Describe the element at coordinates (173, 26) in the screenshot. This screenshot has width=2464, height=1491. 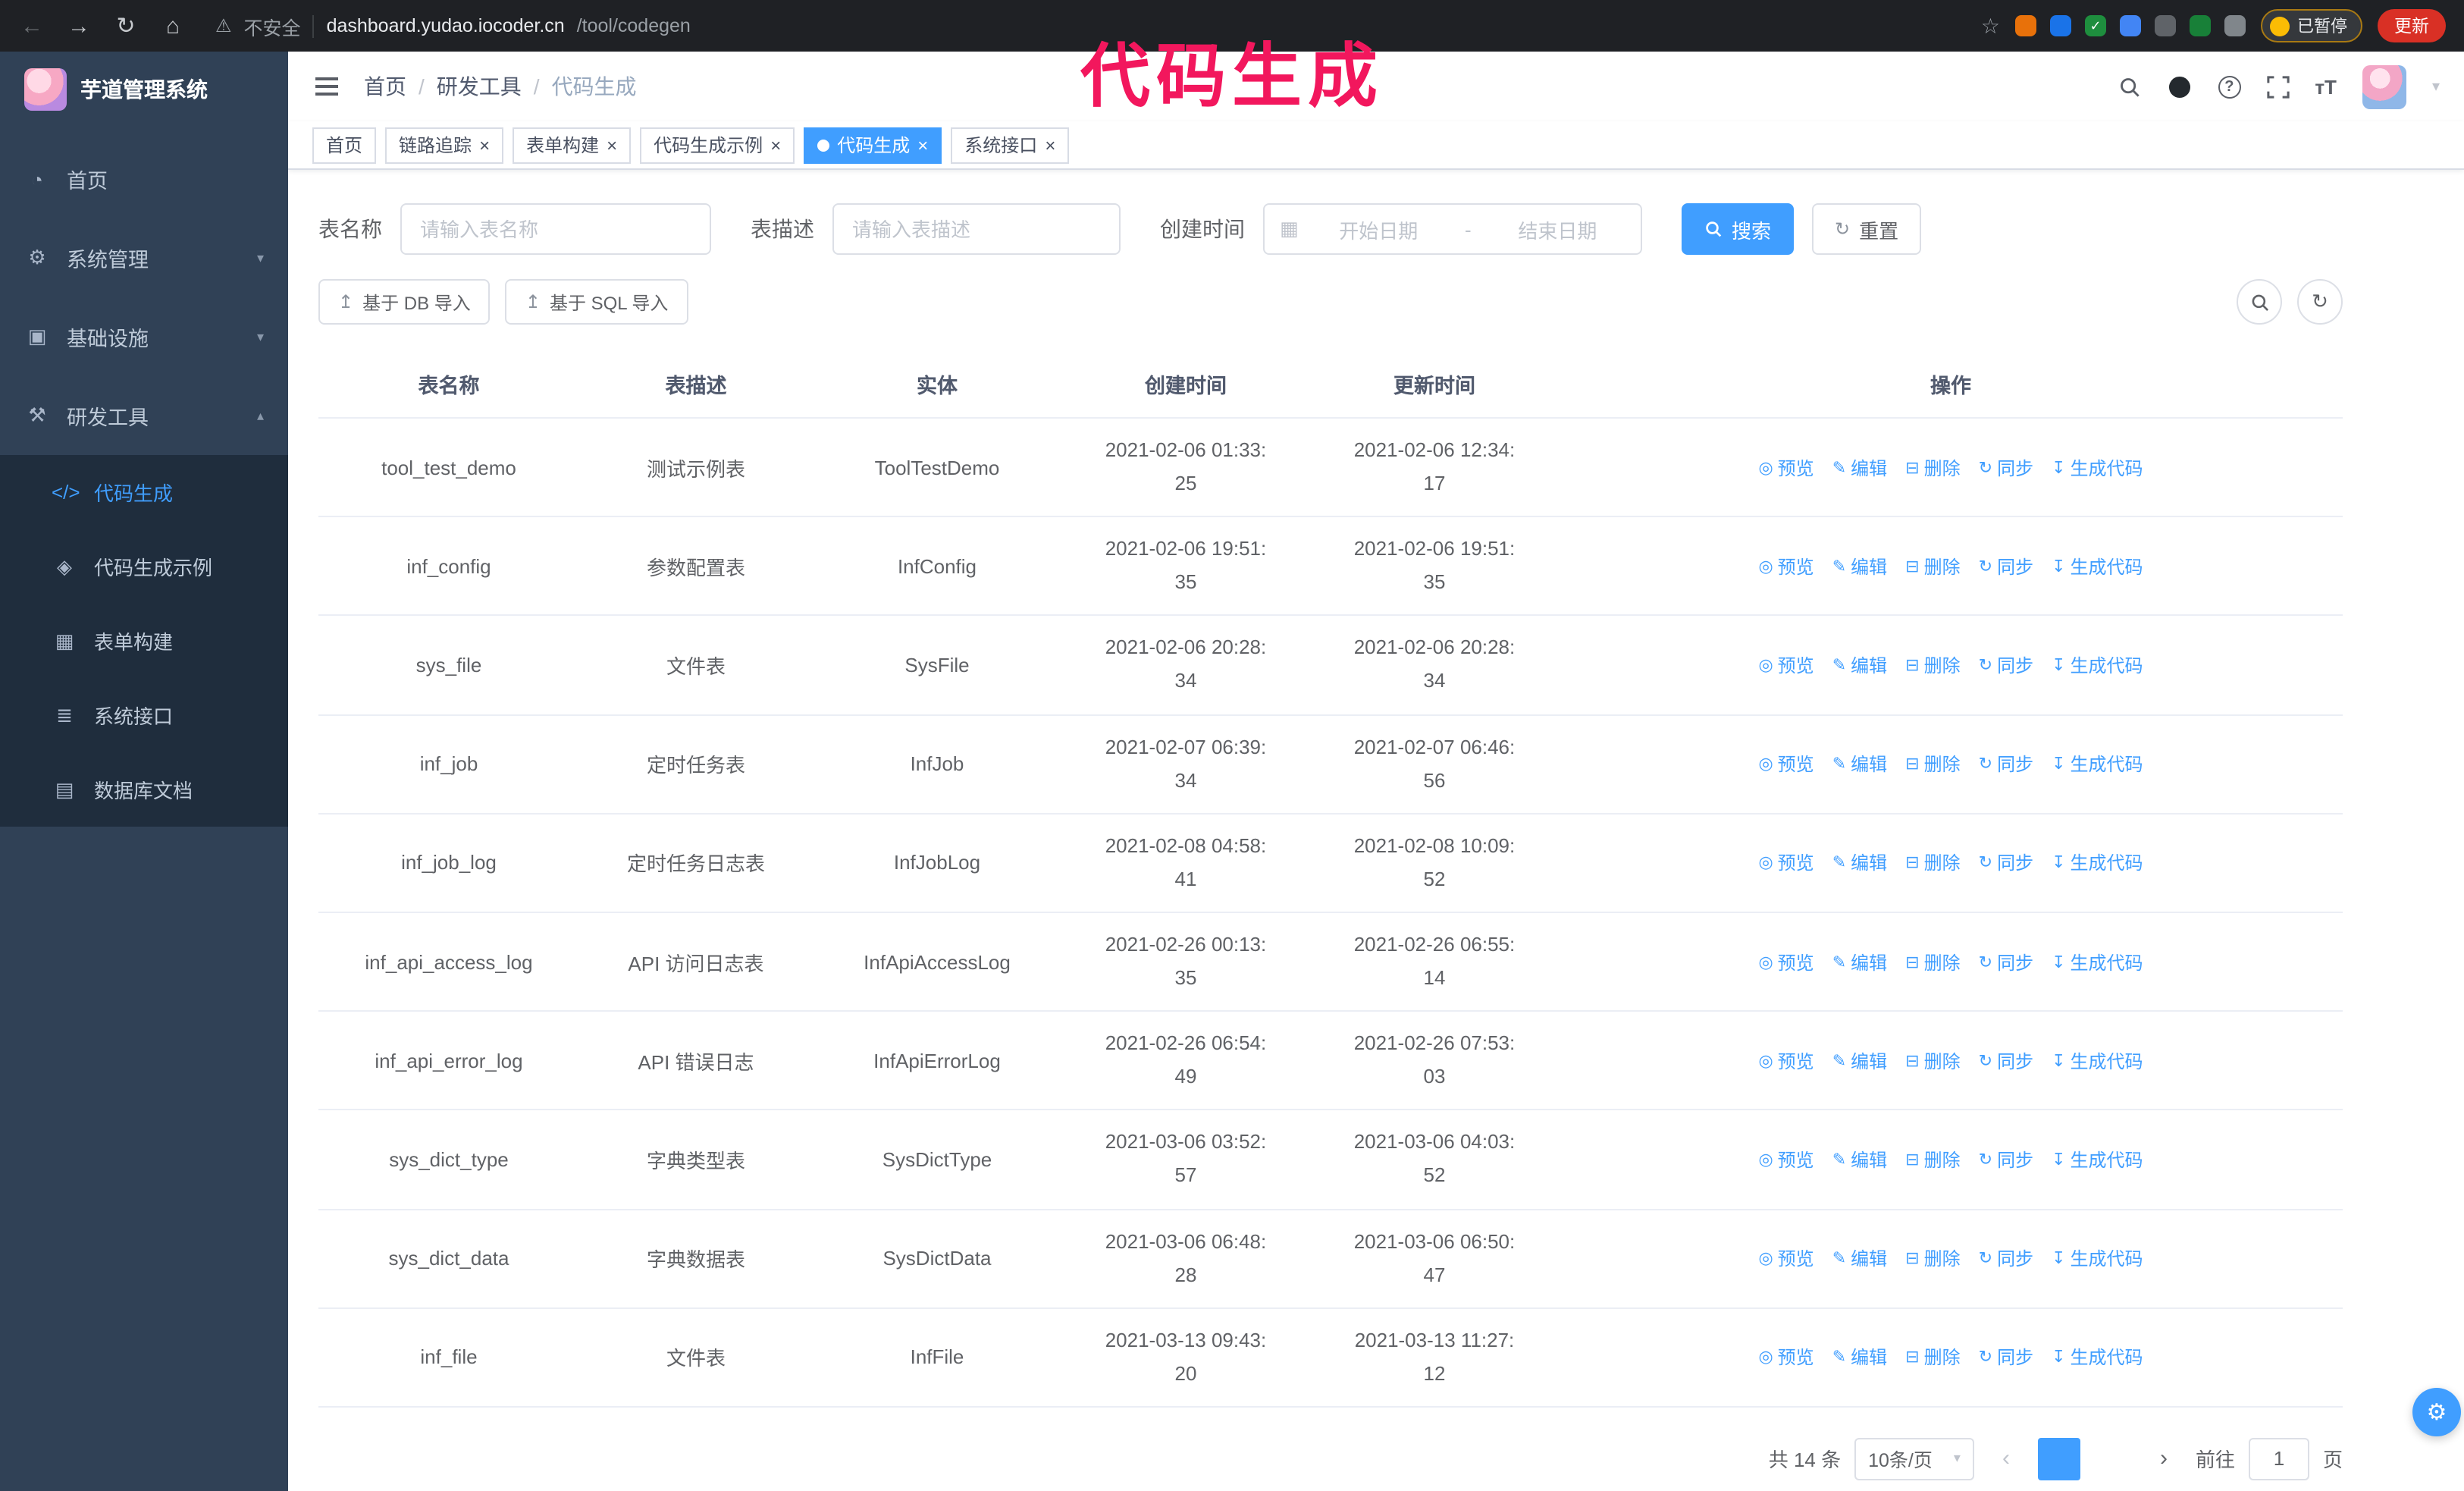
I see `home-icon: ⌂` at that location.